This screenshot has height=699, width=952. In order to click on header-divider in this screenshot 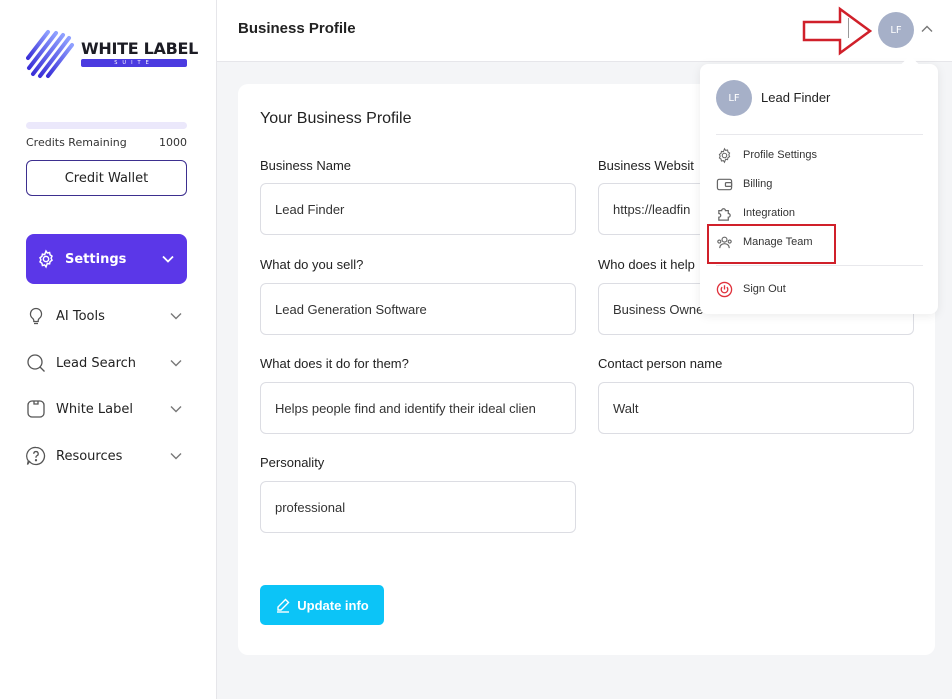, I will do `click(848, 28)`.